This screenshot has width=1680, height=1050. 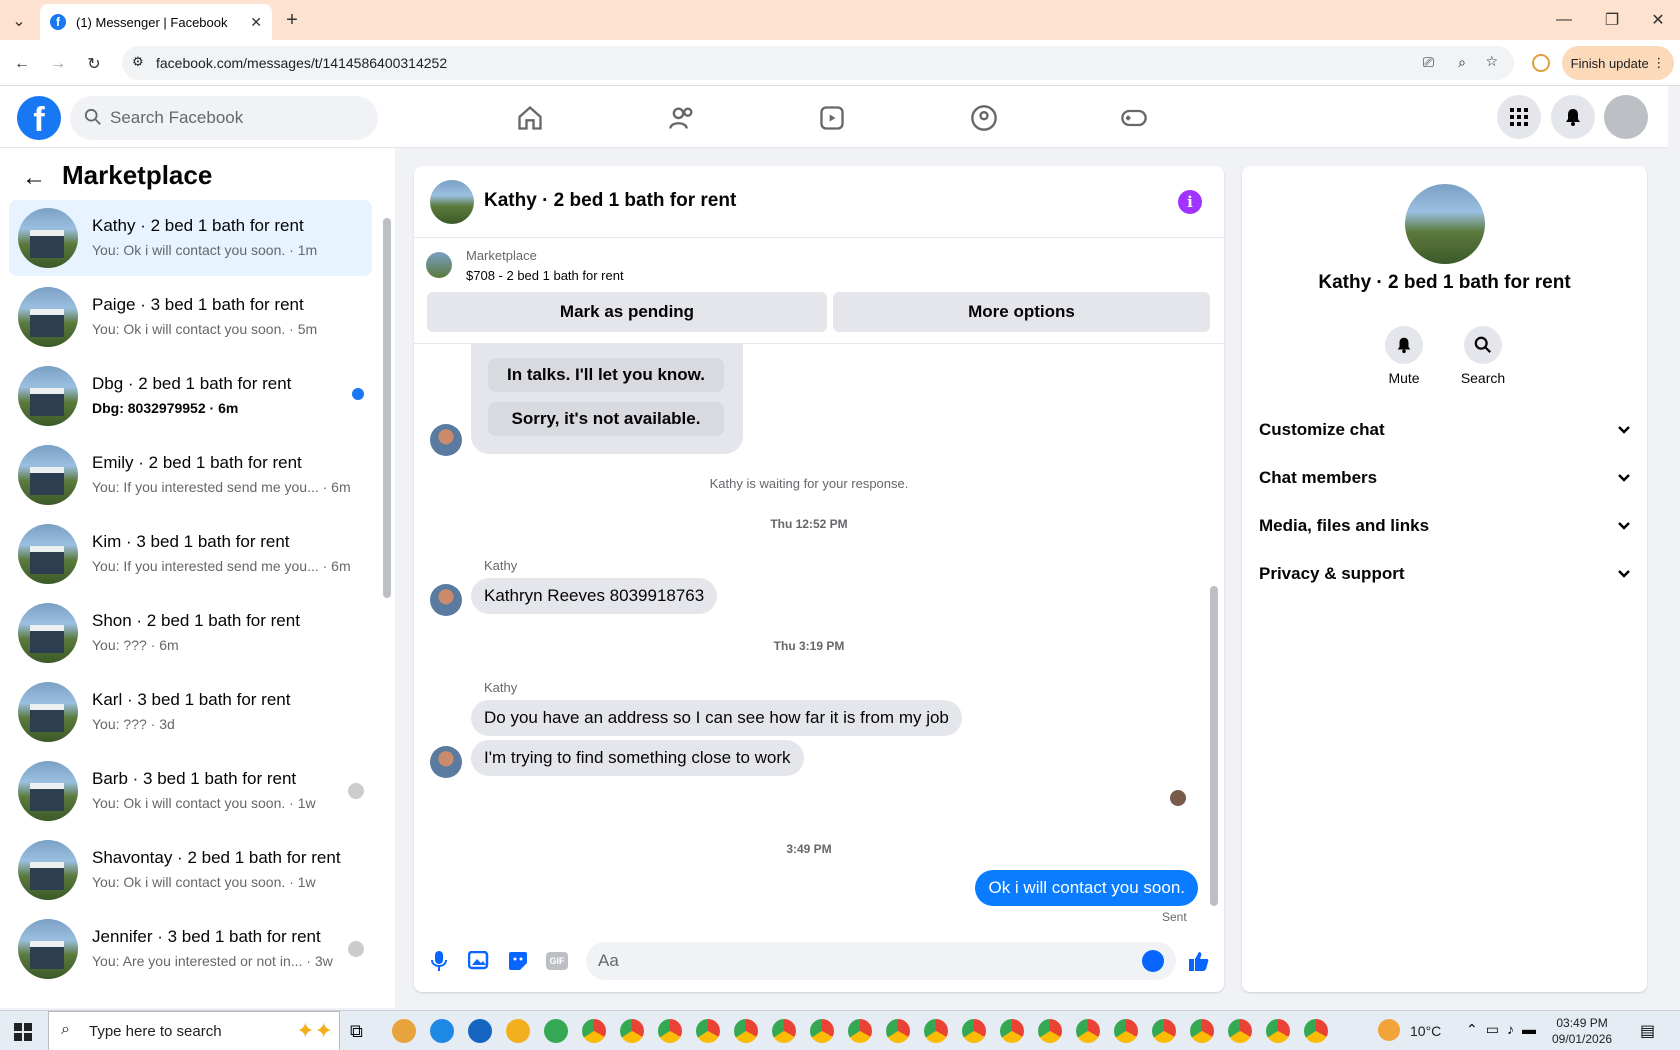 What do you see at coordinates (1505, 1029) in the screenshot?
I see `system-tray-icons: ⌃▭♪▬` at bounding box center [1505, 1029].